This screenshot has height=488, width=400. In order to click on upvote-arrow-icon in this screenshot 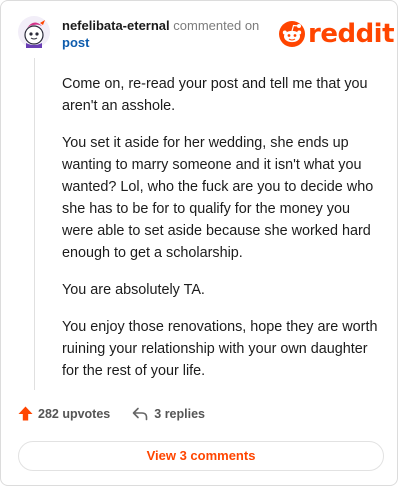, I will do `click(25, 413)`.